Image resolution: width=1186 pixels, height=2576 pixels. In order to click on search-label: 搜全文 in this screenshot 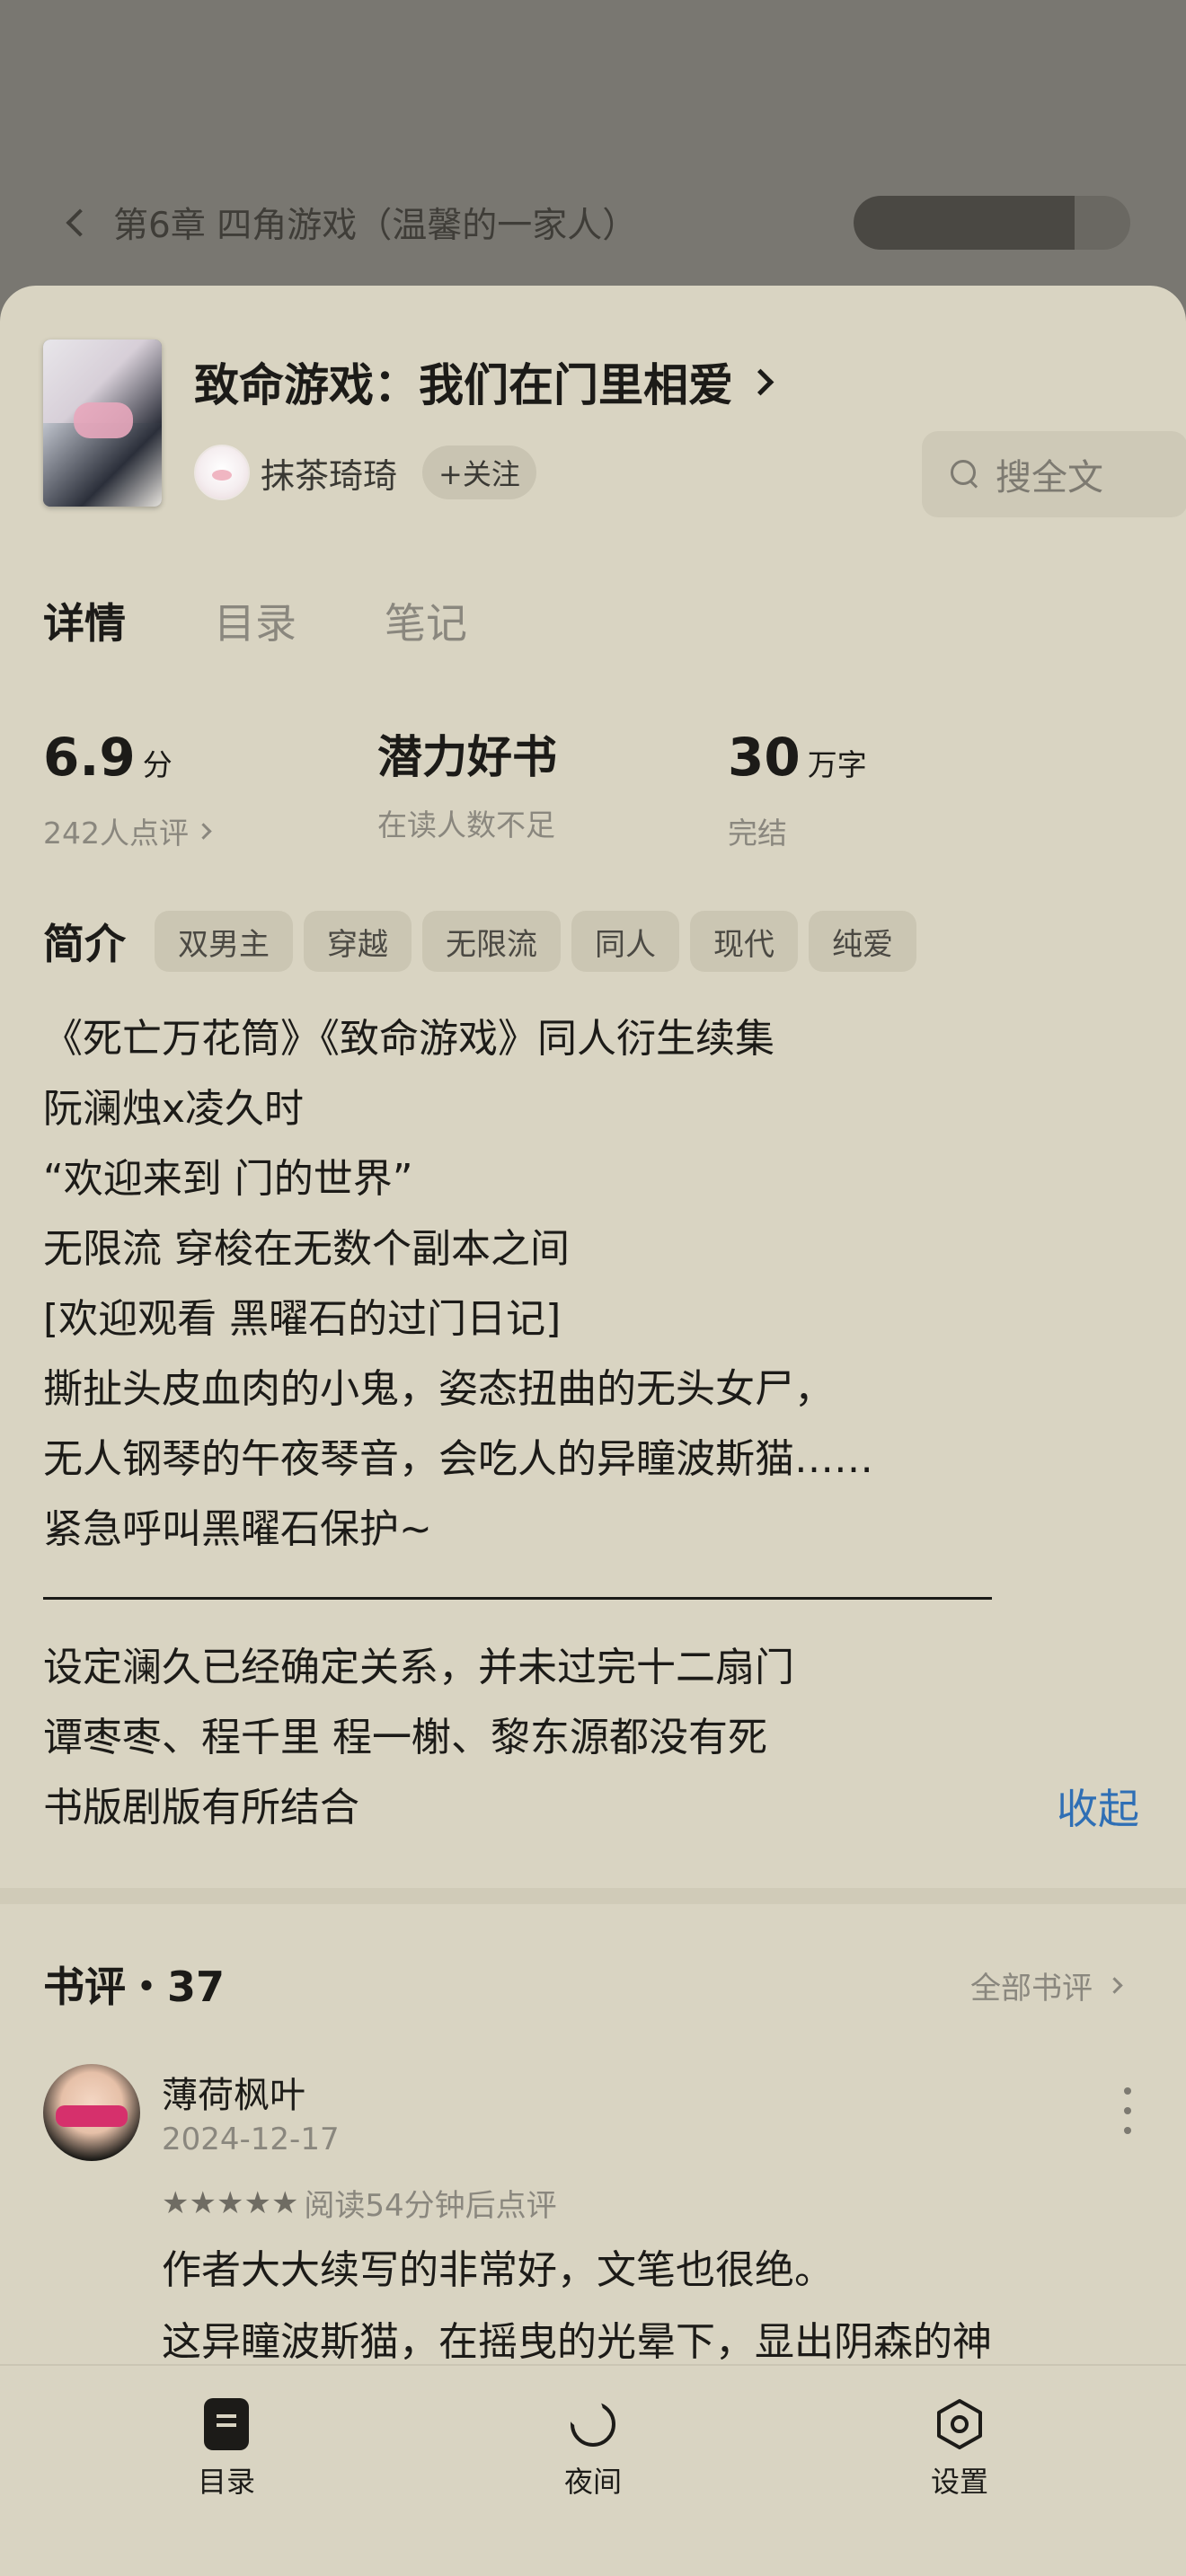, I will do `click(1049, 477)`.